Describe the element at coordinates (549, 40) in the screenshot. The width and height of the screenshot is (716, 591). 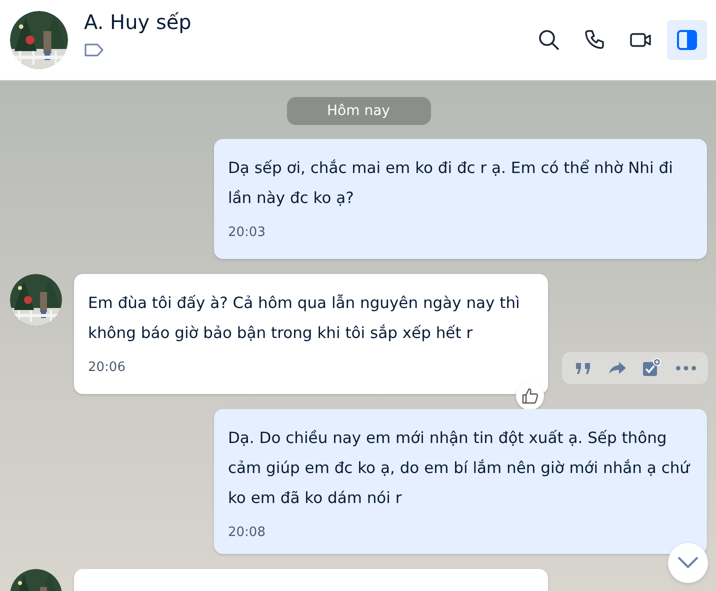
I see `search-icon` at that location.